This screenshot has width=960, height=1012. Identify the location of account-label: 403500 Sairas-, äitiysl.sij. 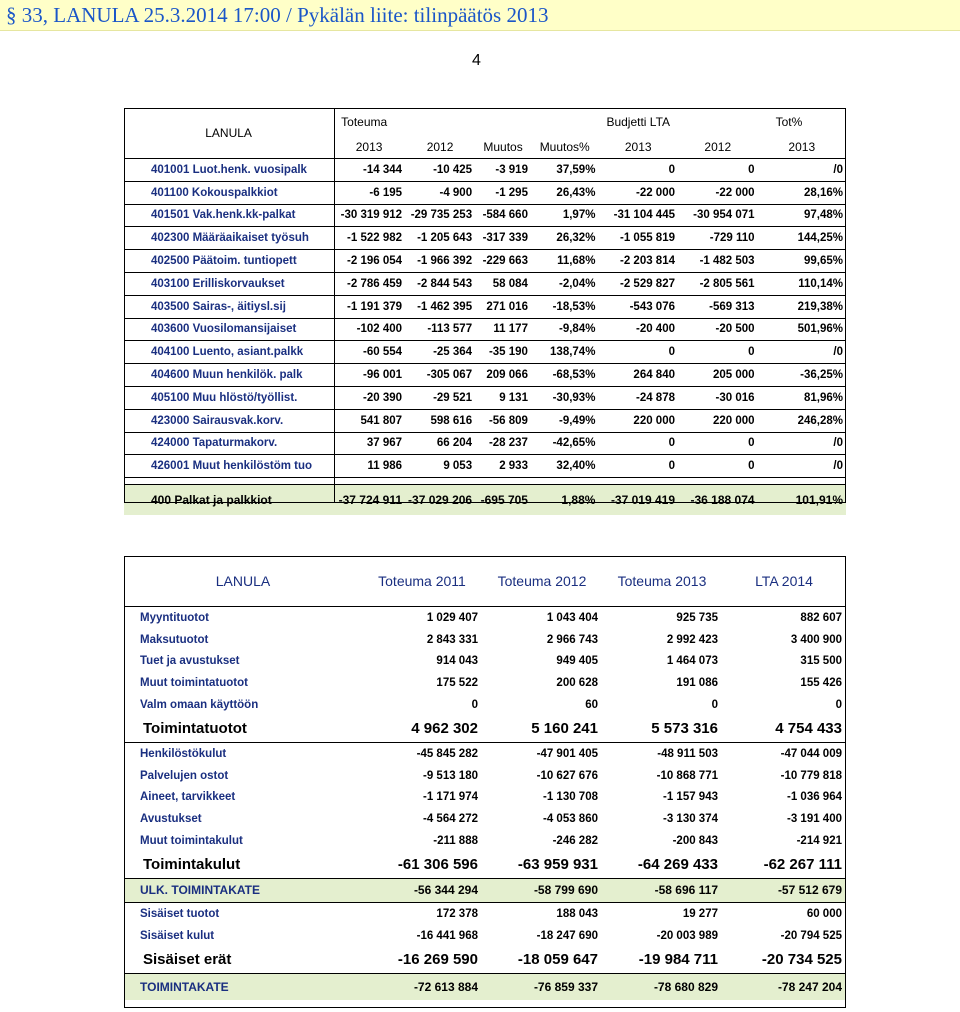
(229, 307).